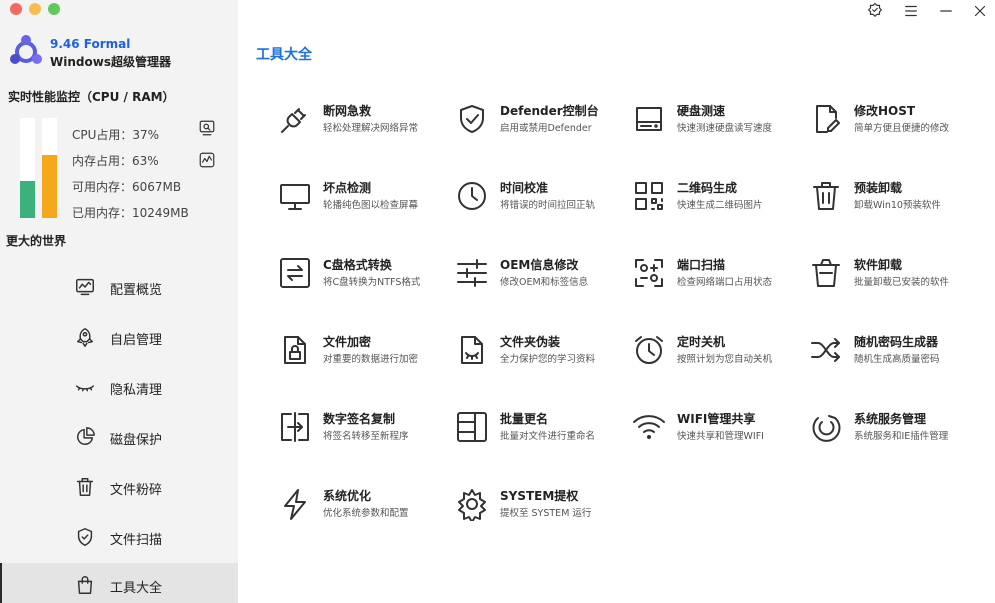 The height and width of the screenshot is (603, 995). Describe the element at coordinates (366, 513) in the screenshot. I see `tool-desc: 优化系统参数和配置` at that location.